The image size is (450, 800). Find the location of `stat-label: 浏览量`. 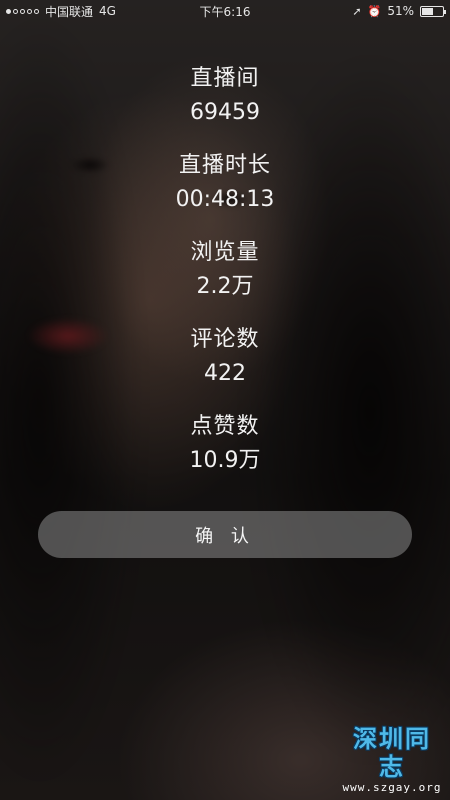

stat-label: 浏览量 is located at coordinates (225, 252).